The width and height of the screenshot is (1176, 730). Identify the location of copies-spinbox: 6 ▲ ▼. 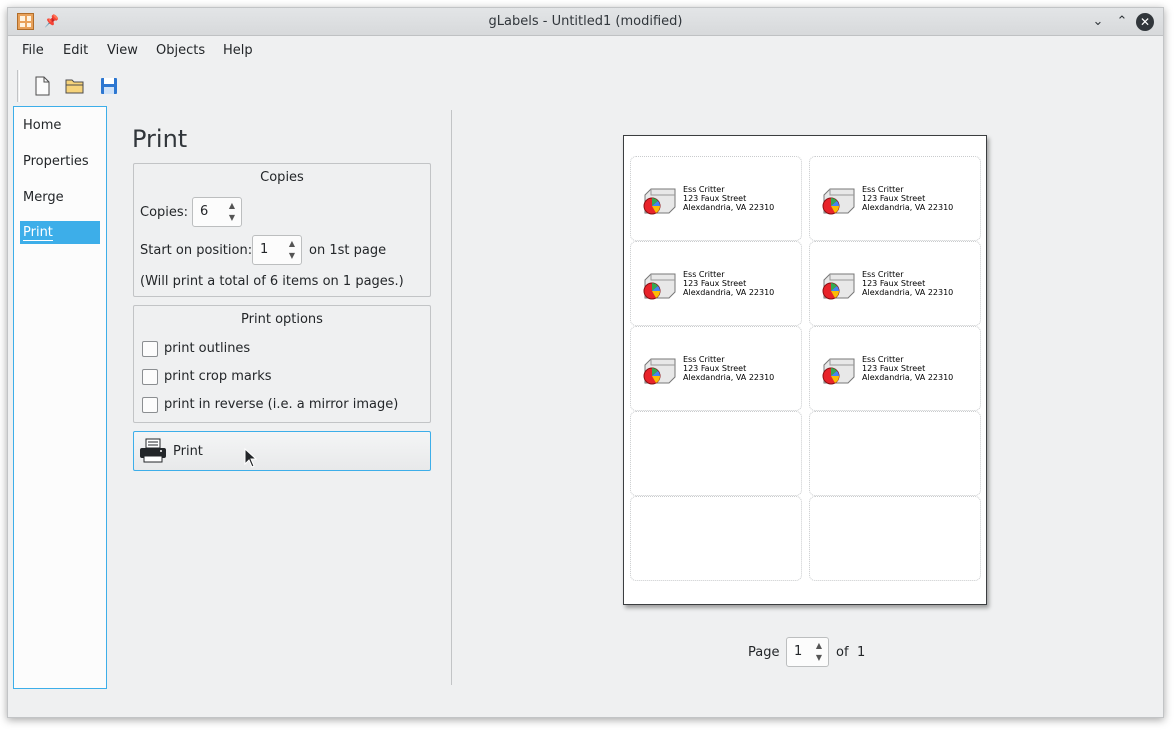
(217, 212).